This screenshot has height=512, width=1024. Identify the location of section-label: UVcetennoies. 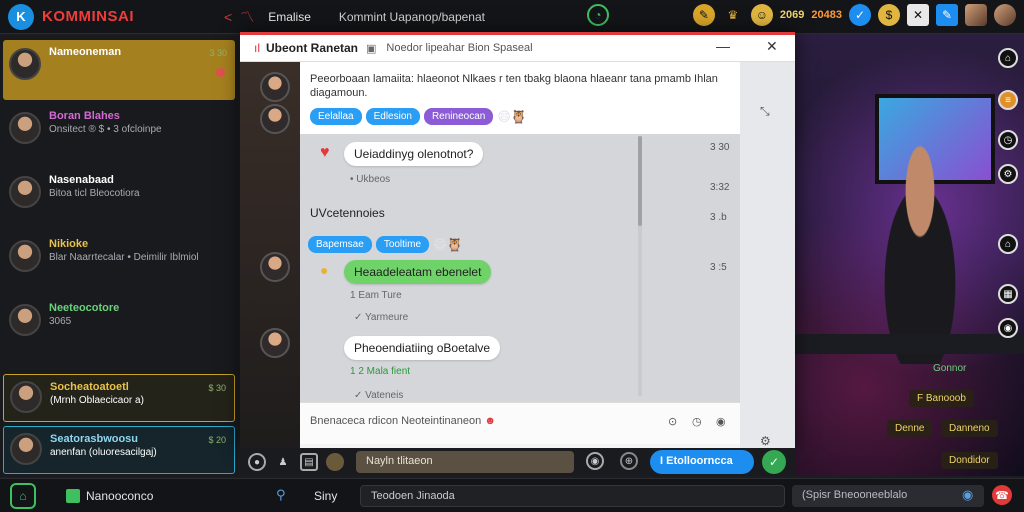
(347, 213).